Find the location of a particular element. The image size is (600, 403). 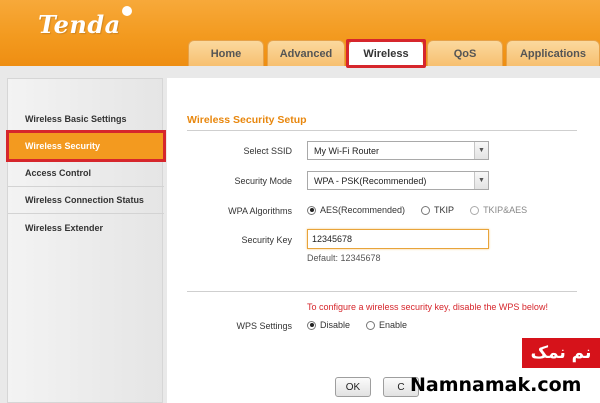

title-divider is located at coordinates (382, 130).